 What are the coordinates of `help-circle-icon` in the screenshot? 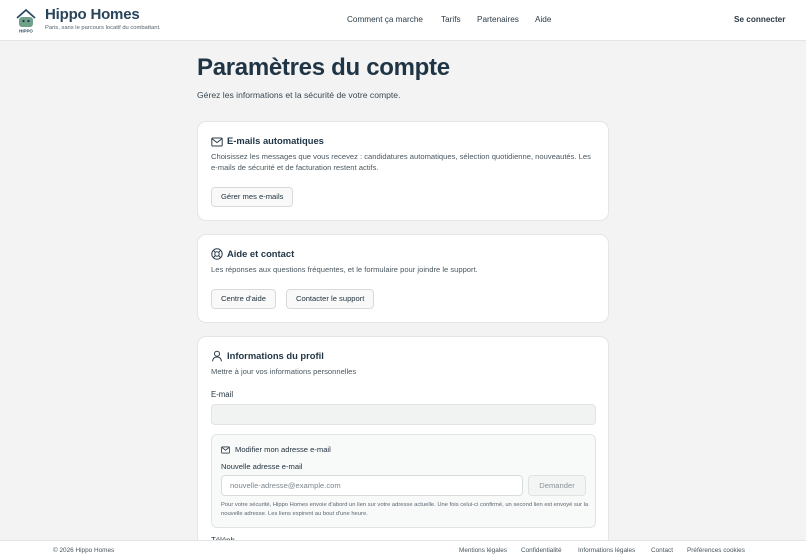 It's located at (217, 254).